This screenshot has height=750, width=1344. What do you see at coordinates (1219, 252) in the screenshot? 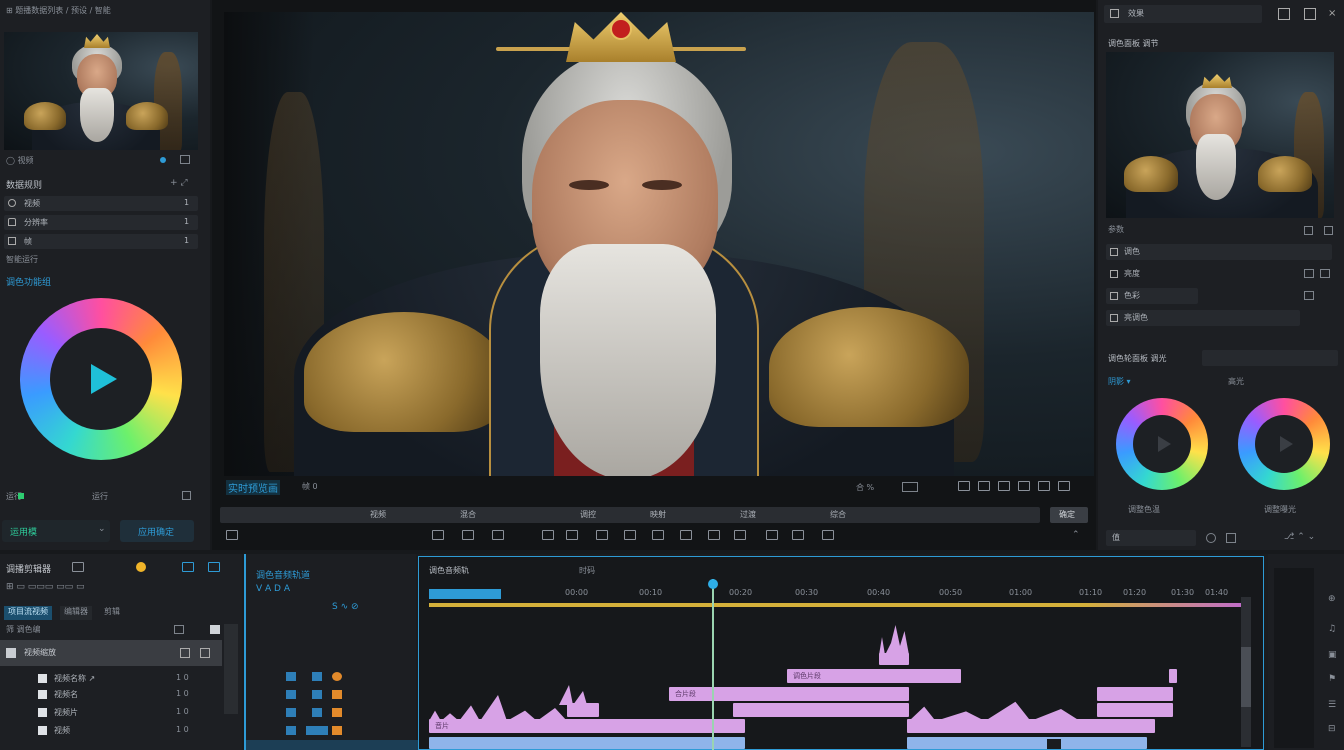
I see `adjust-row: 调色` at bounding box center [1219, 252].